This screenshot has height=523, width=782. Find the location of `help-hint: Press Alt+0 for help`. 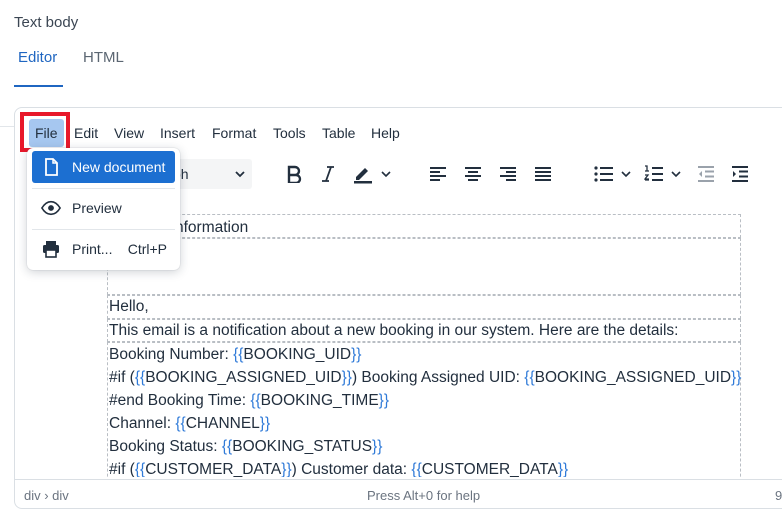

help-hint: Press Alt+0 for help is located at coordinates (424, 495).